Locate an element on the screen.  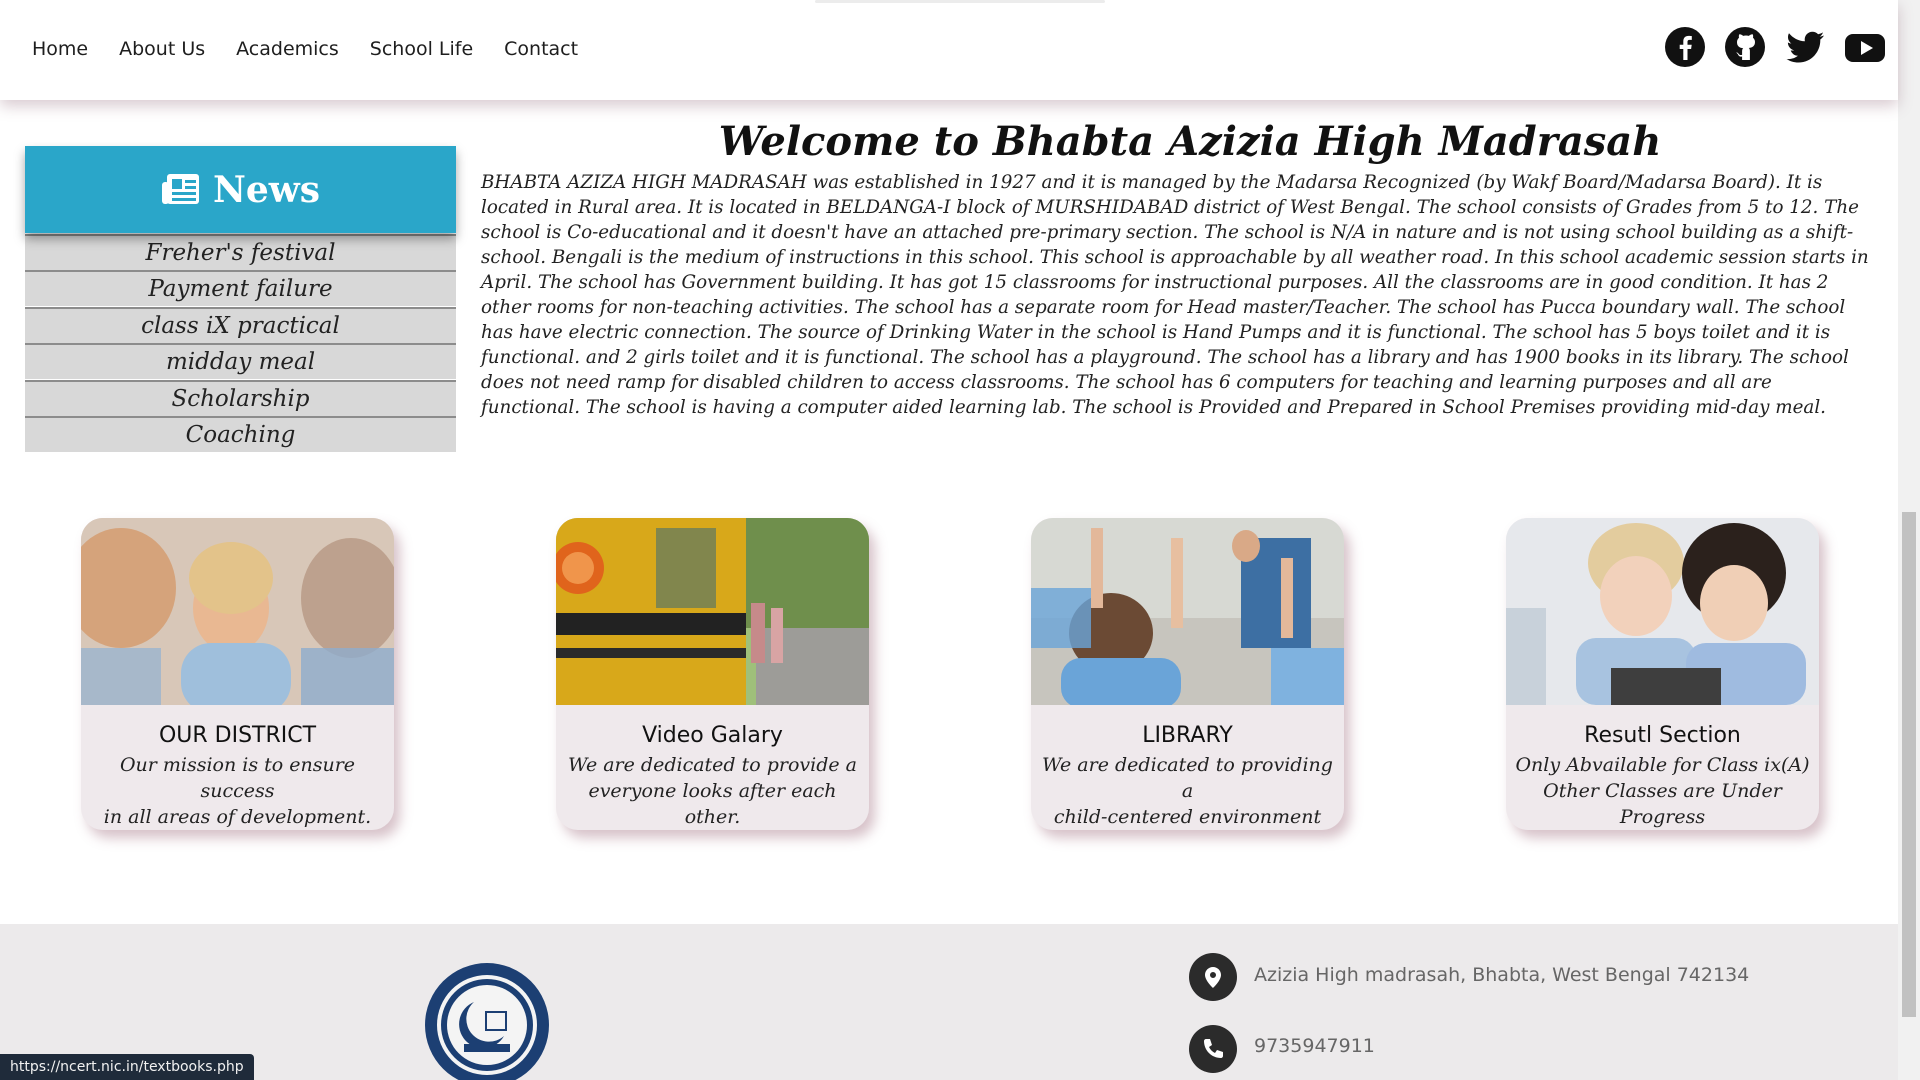
nav-academics: Academics is located at coordinates (287, 49).